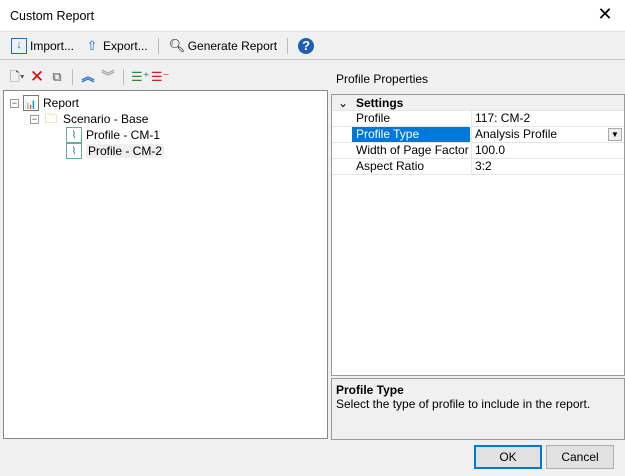 The height and width of the screenshot is (476, 625). What do you see at coordinates (580, 457) in the screenshot?
I see `cancel-button: Cancel` at bounding box center [580, 457].